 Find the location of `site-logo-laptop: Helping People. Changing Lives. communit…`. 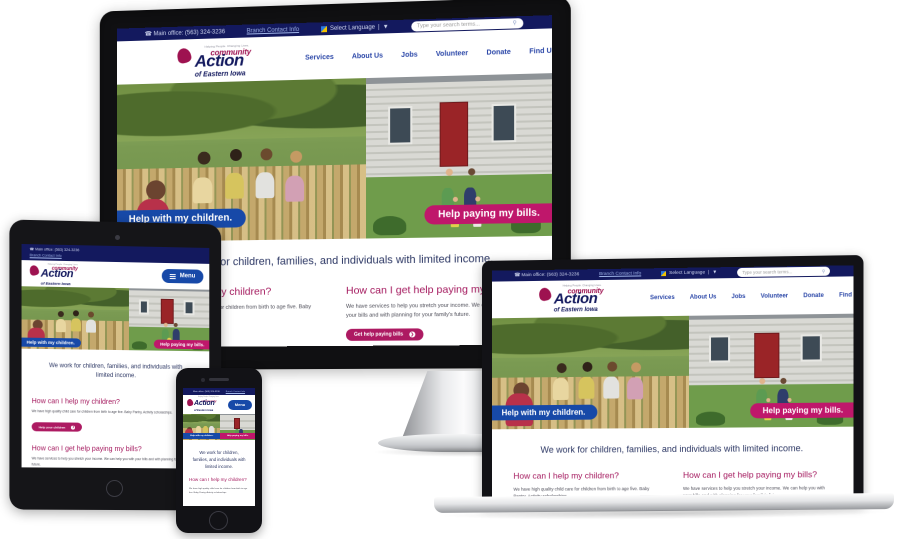

site-logo-laptop: Helping People. Changing Lives. communit… is located at coordinates (577, 299).